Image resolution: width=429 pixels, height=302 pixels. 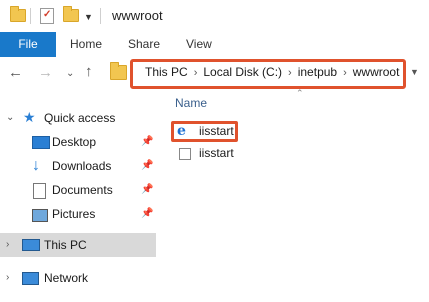 I want to click on recent-locations-chevron-icon: ⌄, so click(x=70, y=73).